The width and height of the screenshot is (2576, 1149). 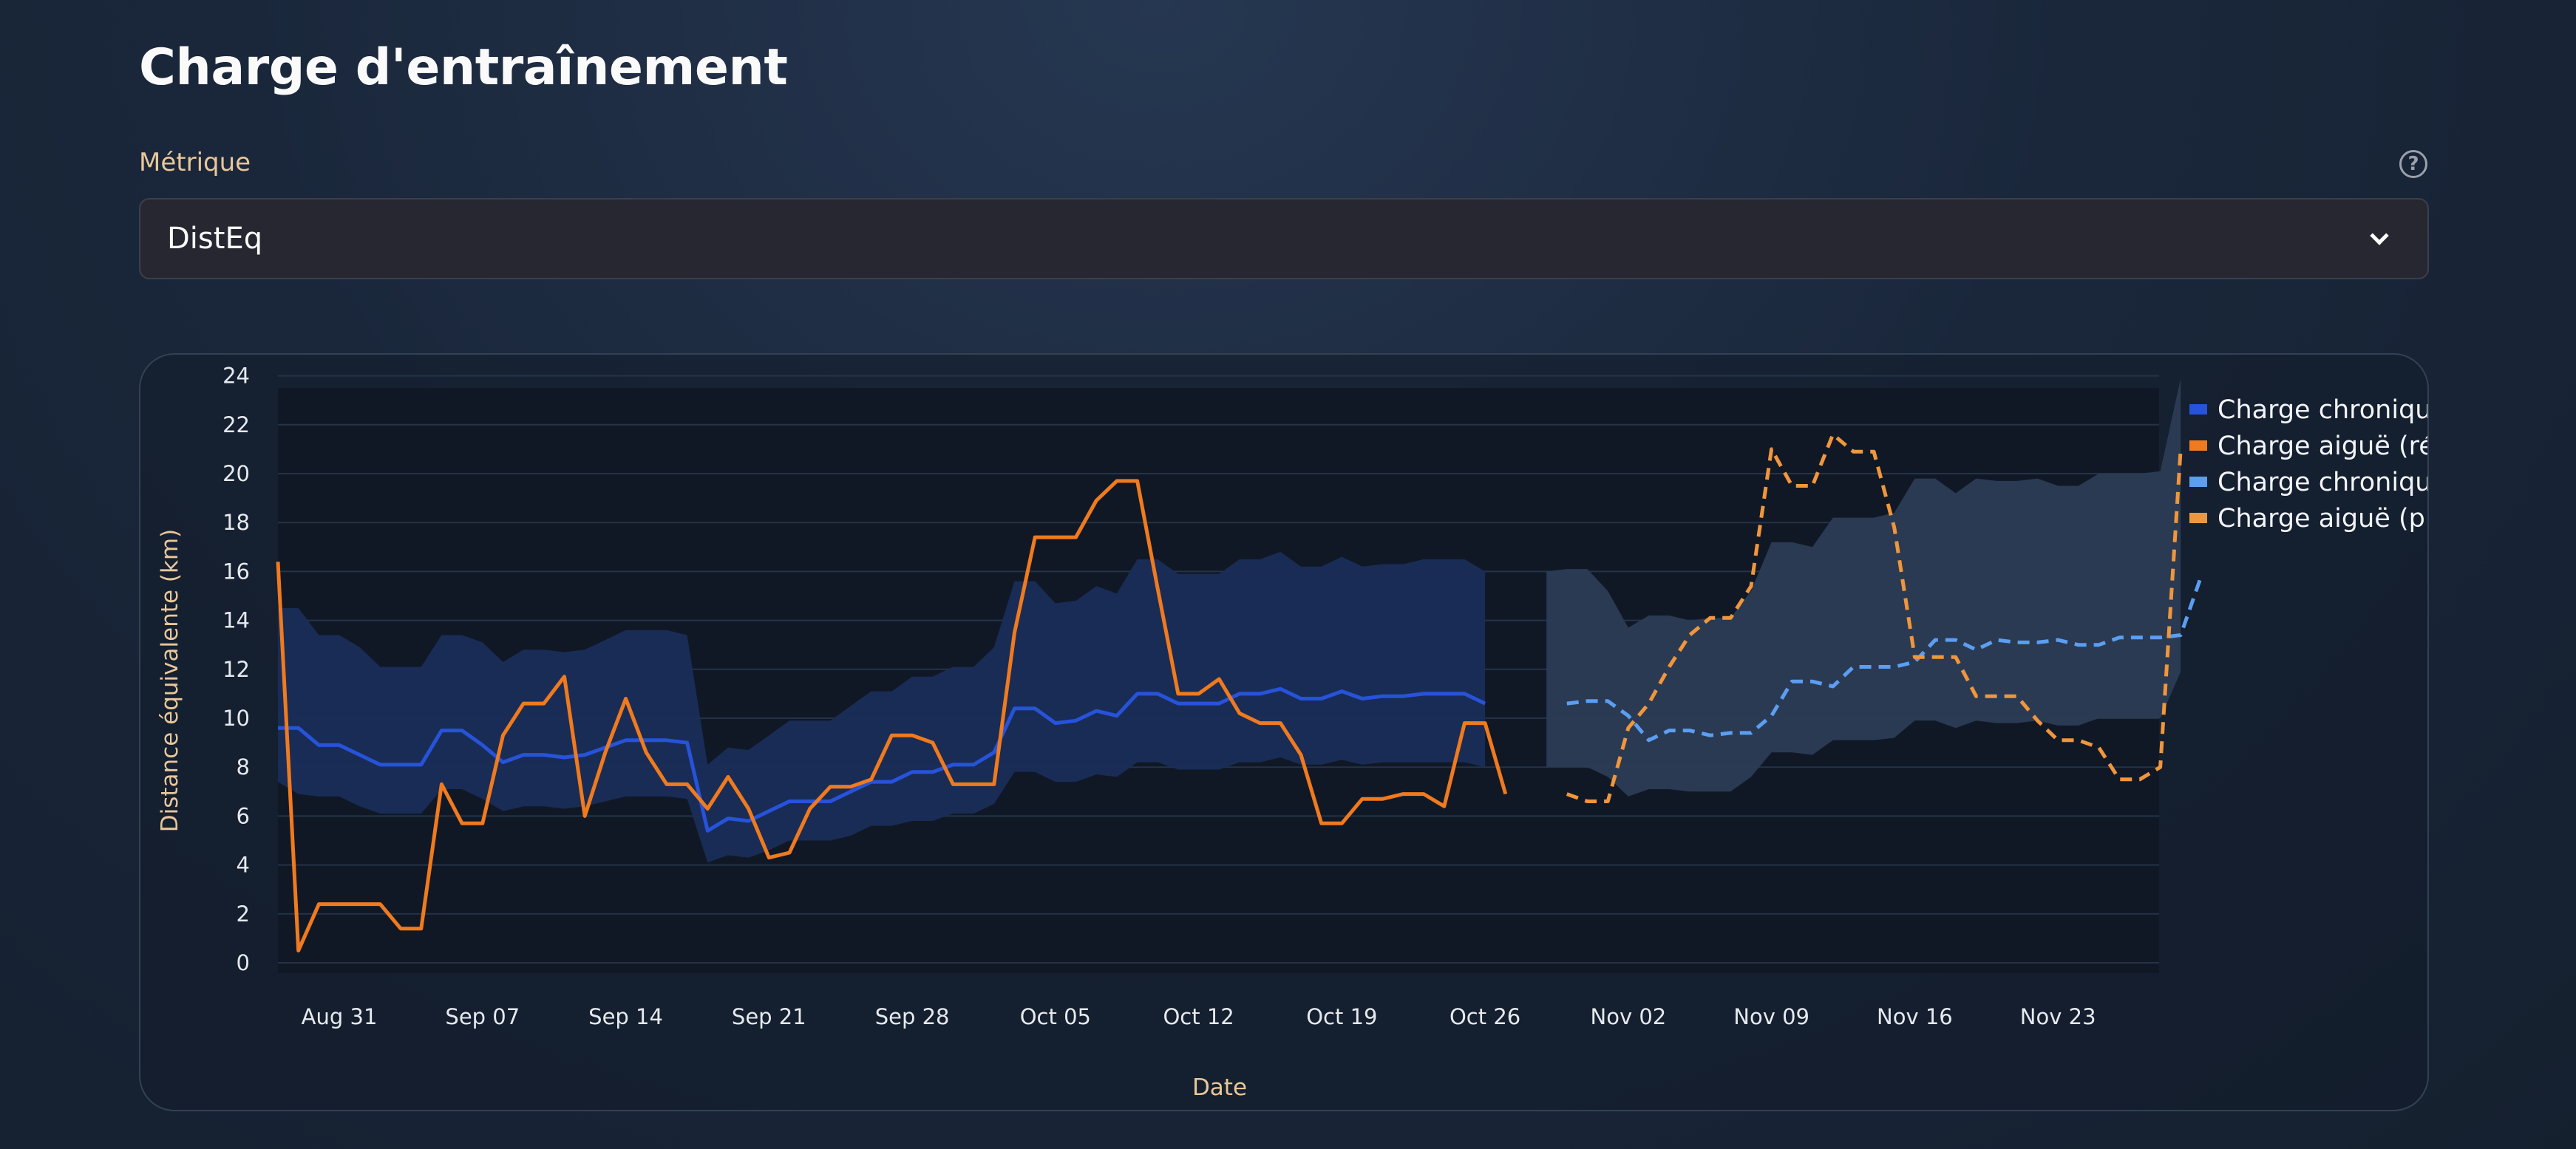 I want to click on x-tick-label: Sep 21, so click(x=769, y=1016).